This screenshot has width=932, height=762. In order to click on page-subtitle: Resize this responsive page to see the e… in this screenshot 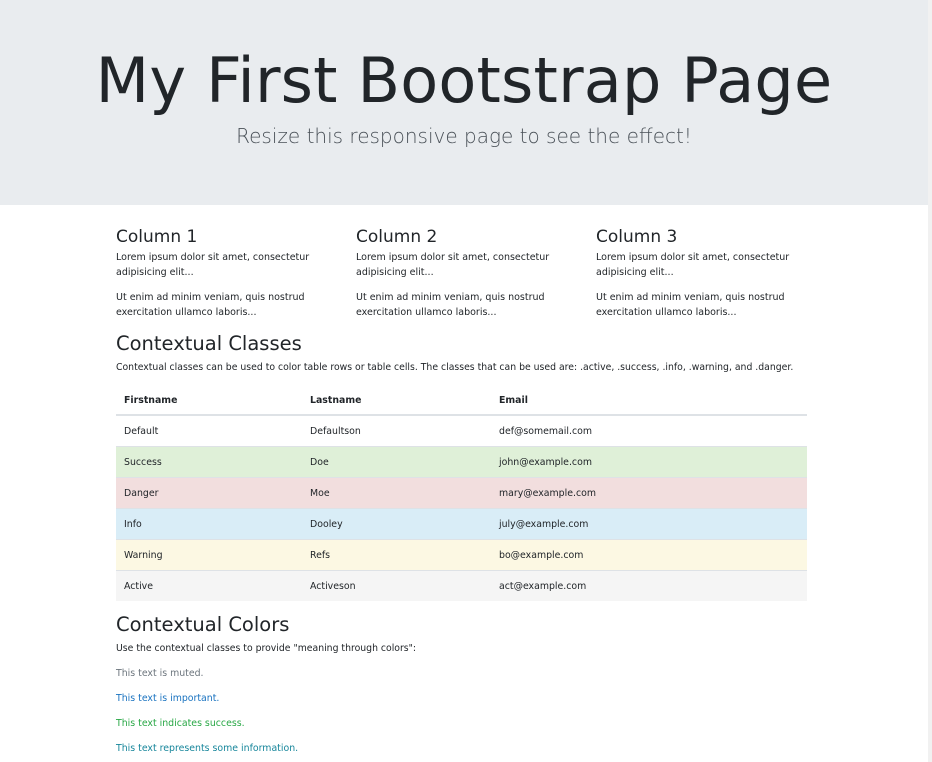, I will do `click(464, 136)`.